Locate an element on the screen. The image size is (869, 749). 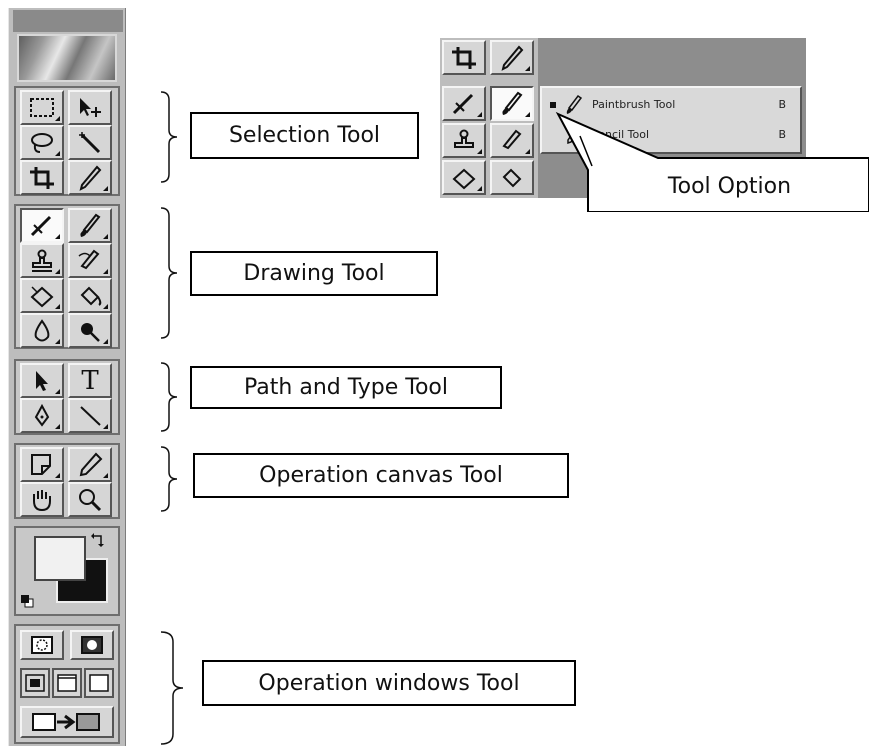
brush-tool is located at coordinates (90, 225).